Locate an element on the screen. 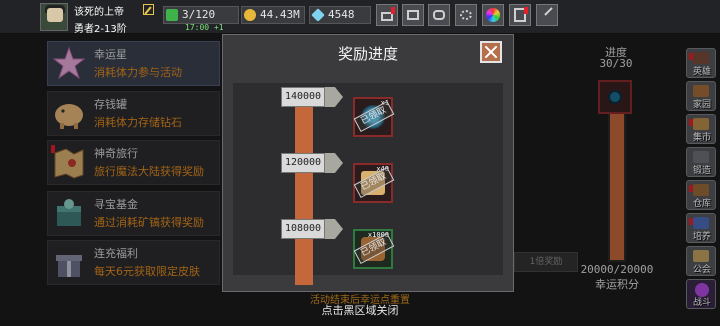 The height and width of the screenshot is (326, 720). color-wheel-icon is located at coordinates (493, 15).